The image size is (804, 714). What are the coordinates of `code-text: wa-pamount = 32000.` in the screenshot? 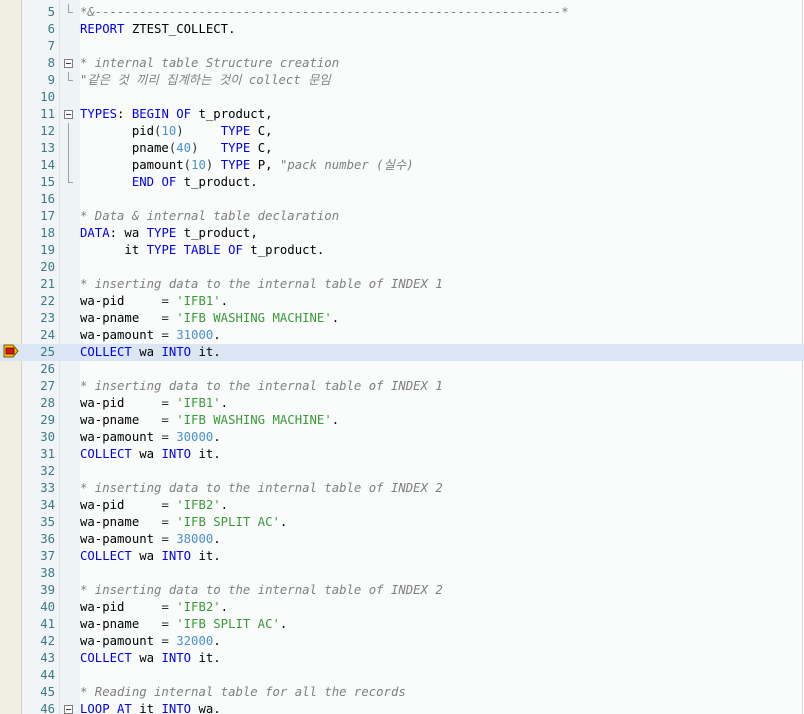 It's located at (440, 641).